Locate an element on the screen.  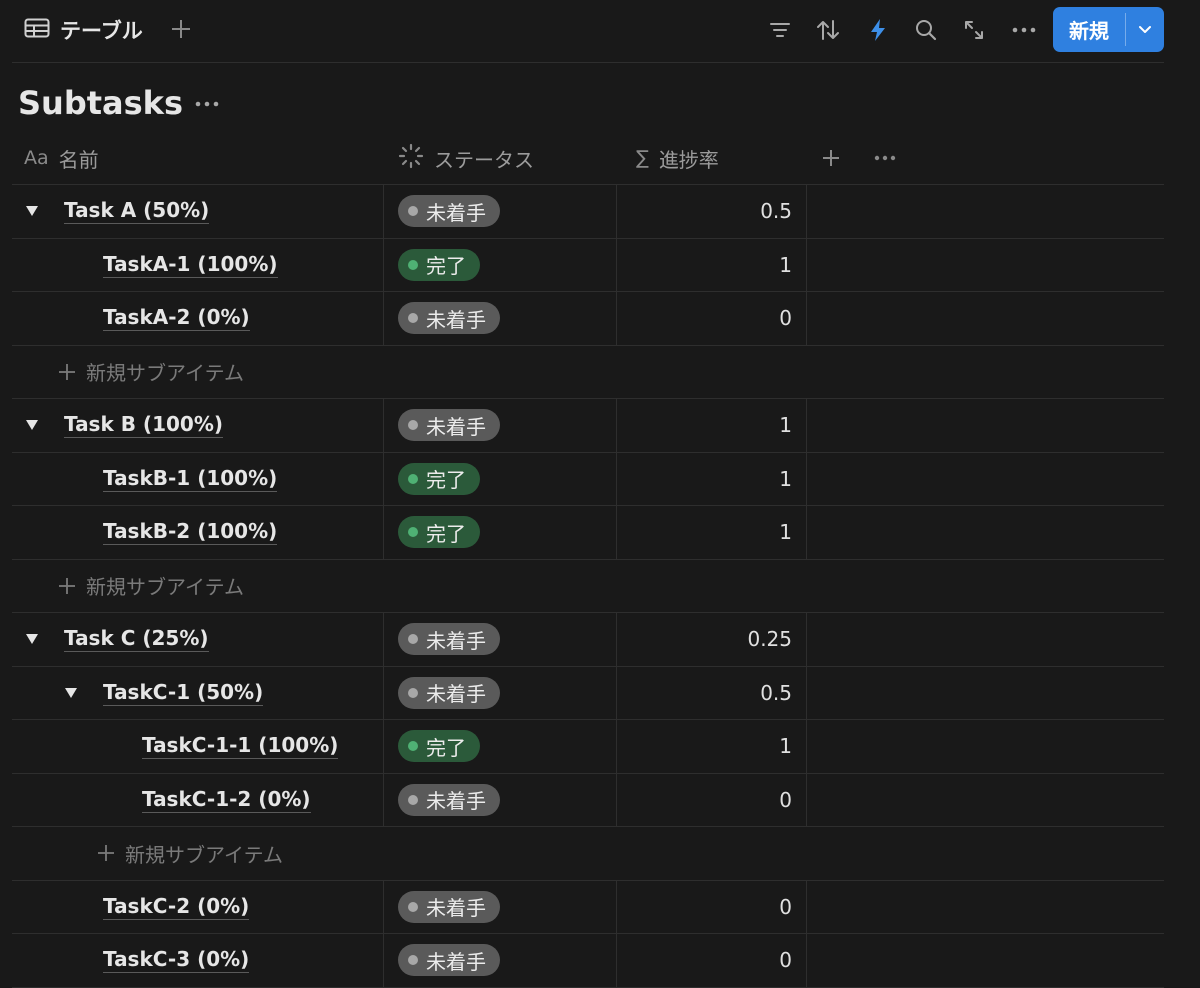
row-title: TaskA-1 (100%) is located at coordinates (190, 265).